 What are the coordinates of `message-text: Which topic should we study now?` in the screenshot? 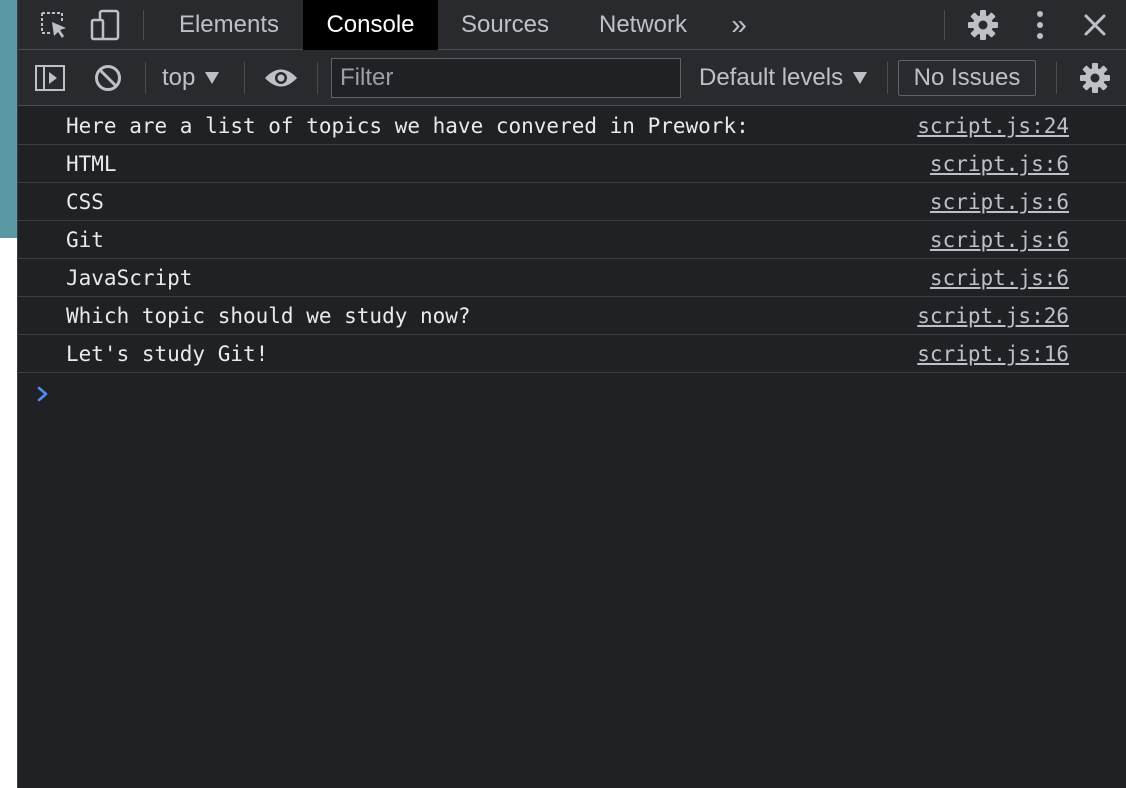 It's located at (268, 316).